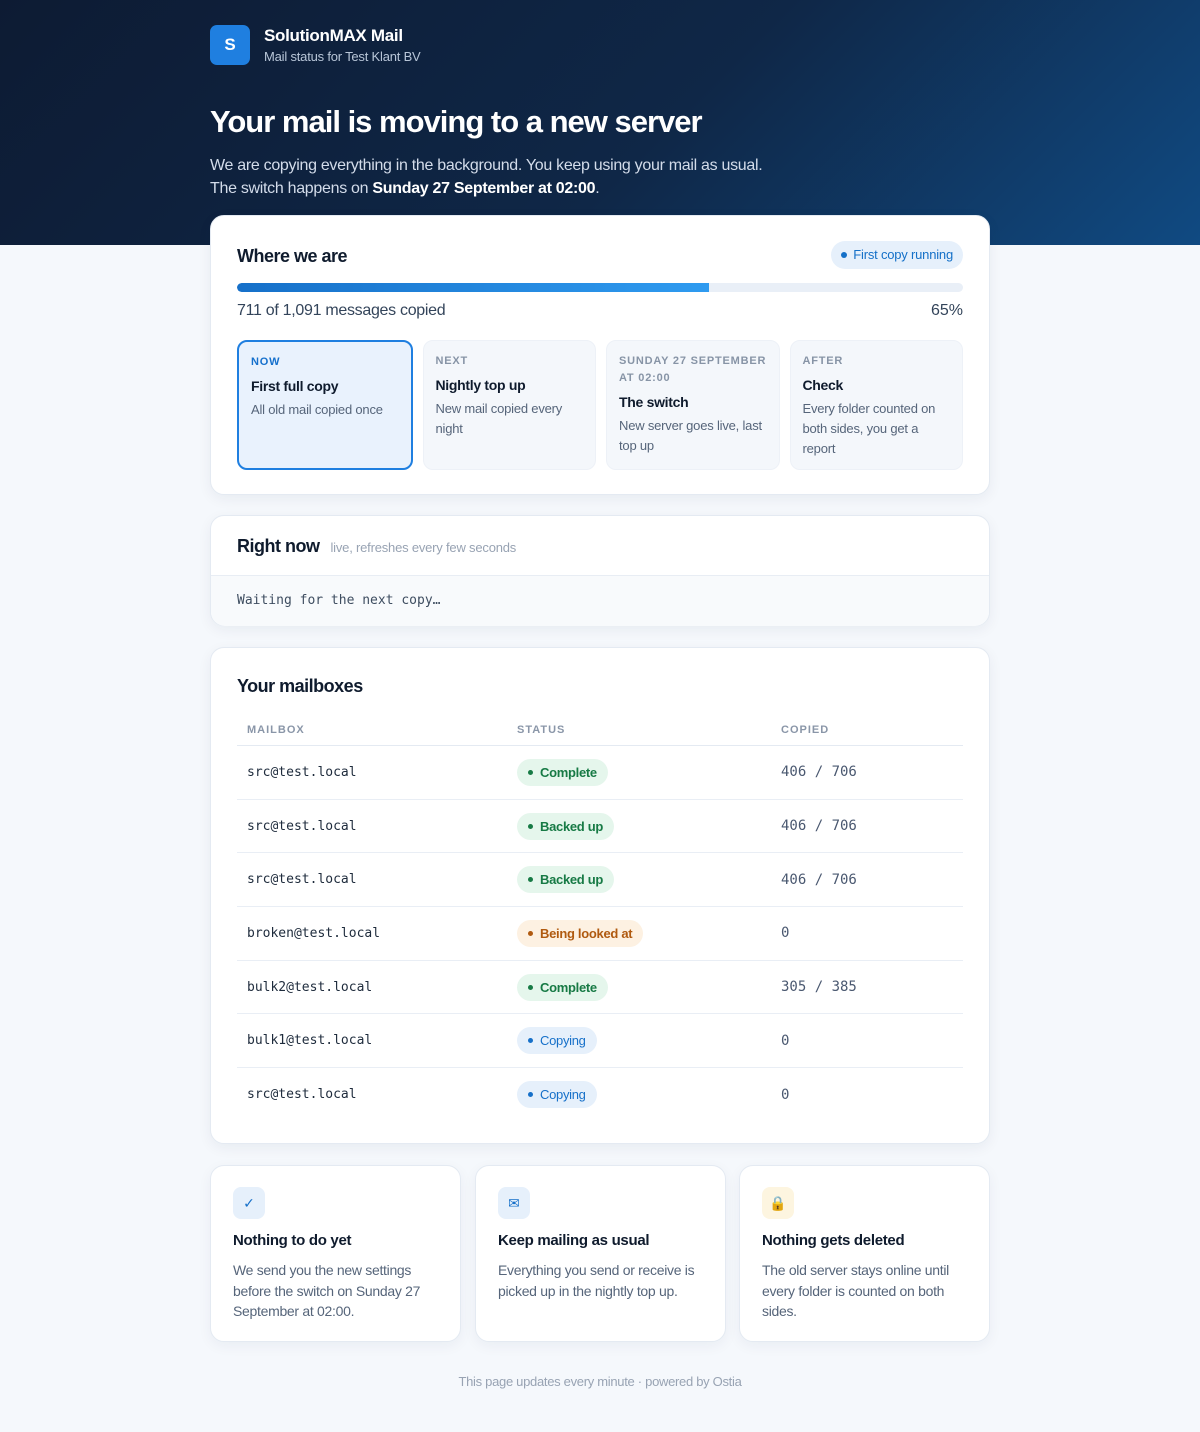 This screenshot has height=1432, width=1200. Describe the element at coordinates (693, 369) in the screenshot. I see `step-label: SUNDAY 27 SEPTEMBER AT 02:00` at that location.